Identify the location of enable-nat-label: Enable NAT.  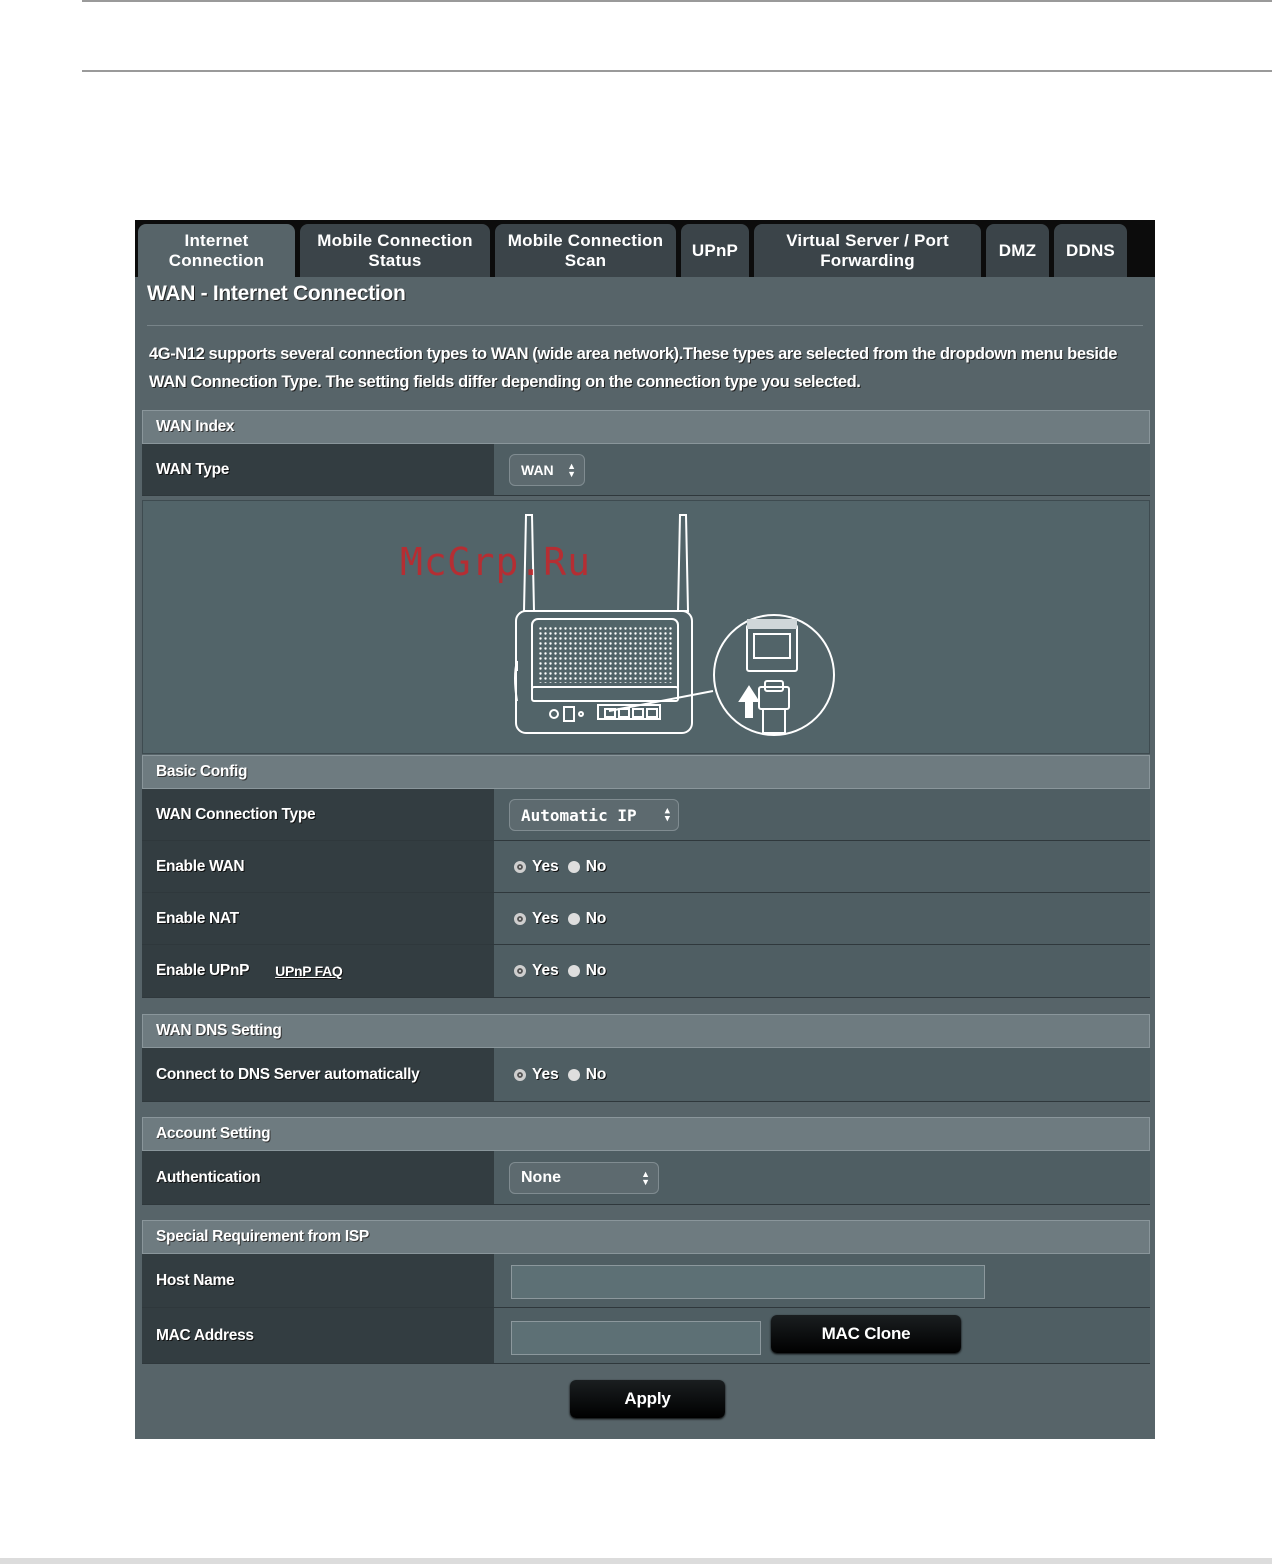
(318, 918).